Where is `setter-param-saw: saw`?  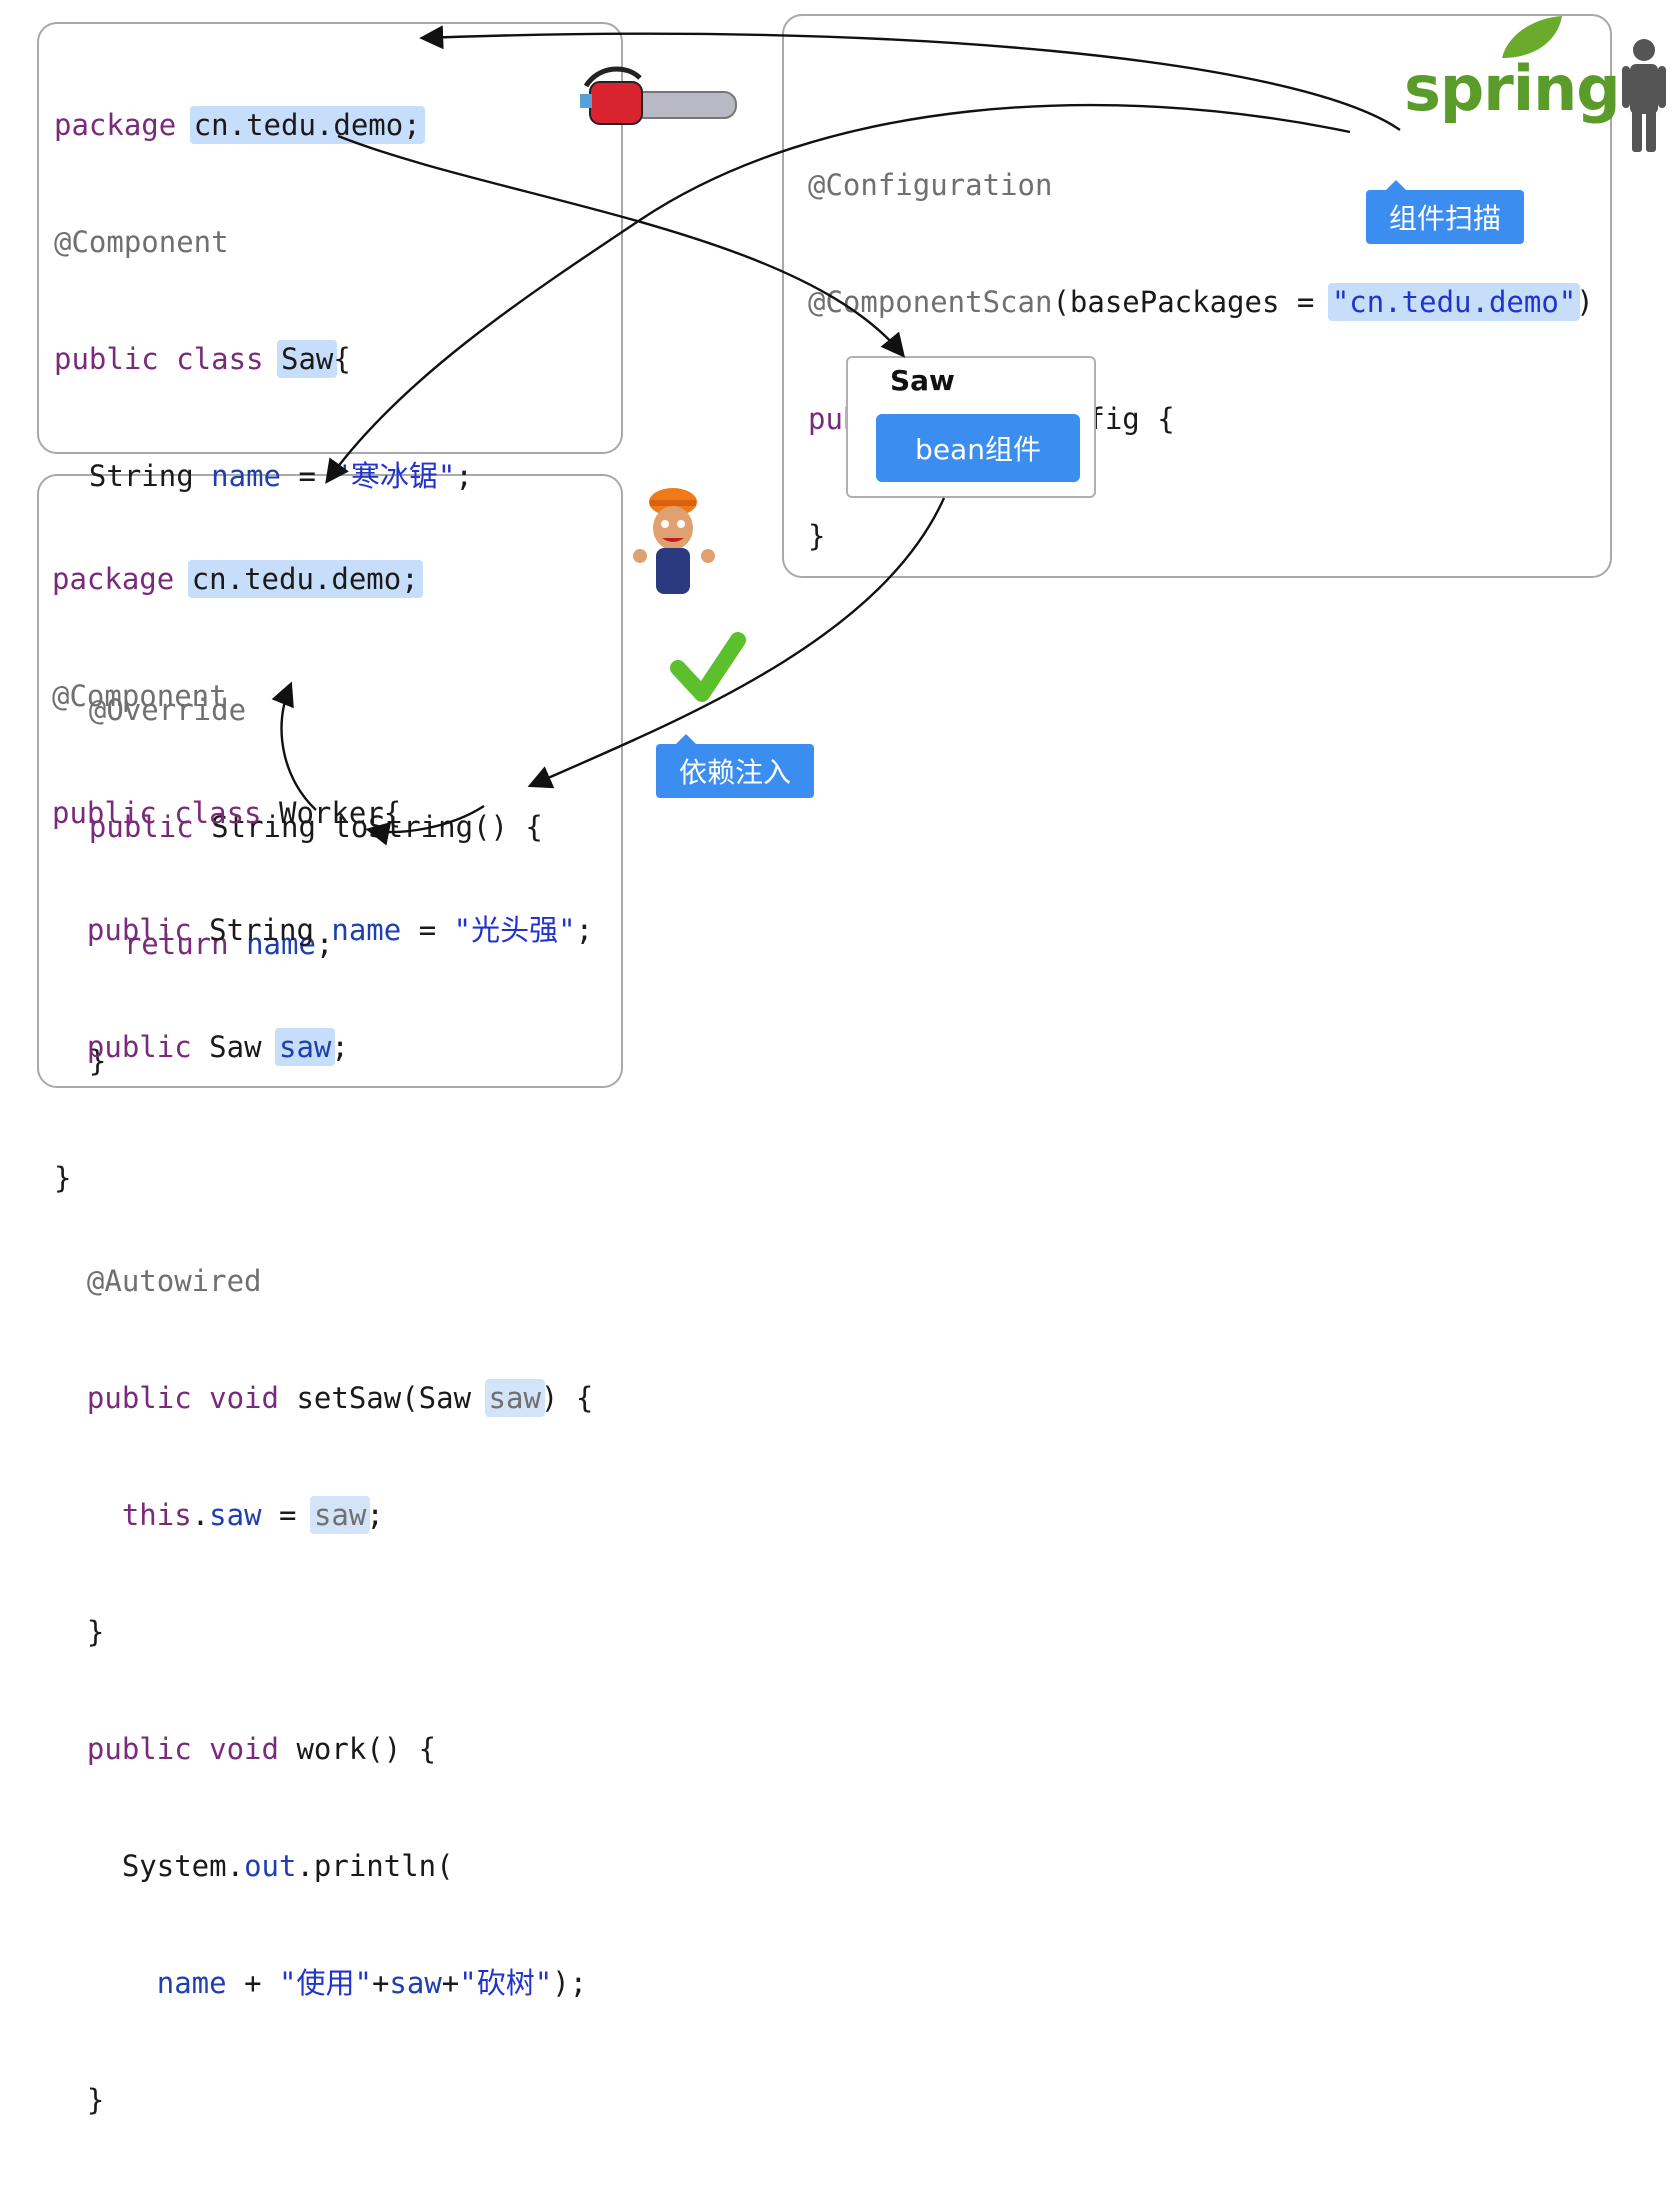
setter-param-saw: saw is located at coordinates (514, 1398).